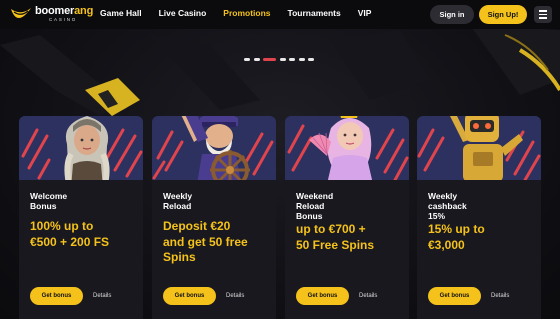  Describe the element at coordinates (215, 153) in the screenshot. I see `sea-captain-icon` at that location.